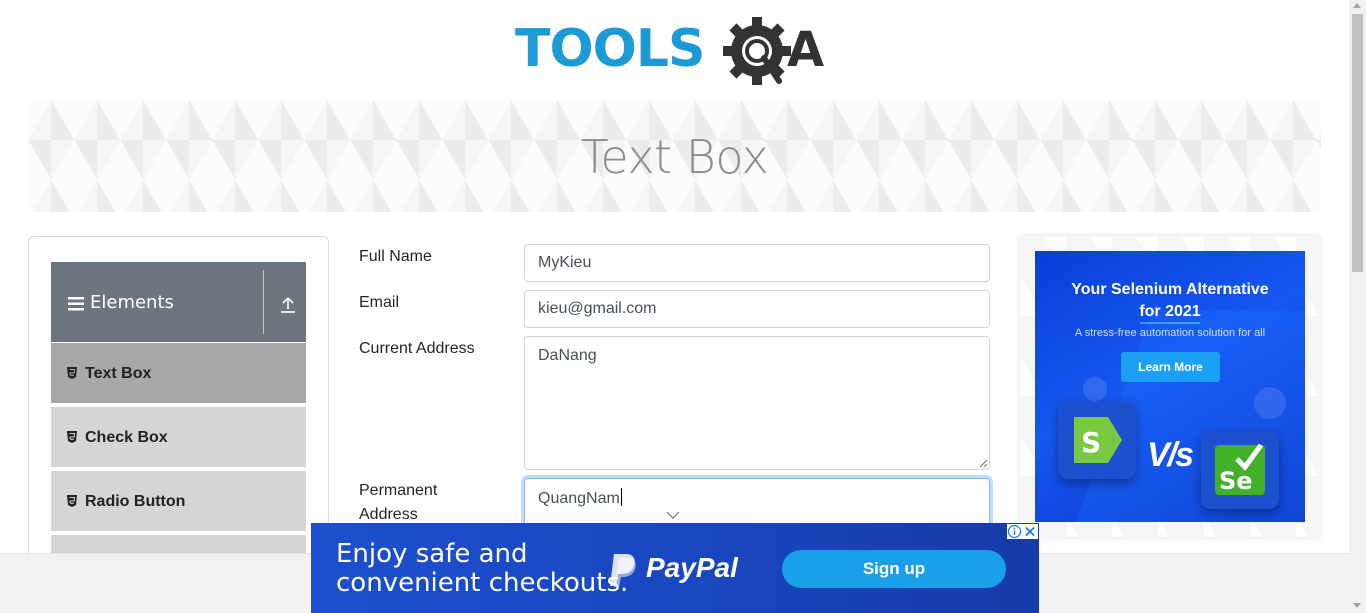  Describe the element at coordinates (76, 304) in the screenshot. I see `hamburger-icon` at that location.